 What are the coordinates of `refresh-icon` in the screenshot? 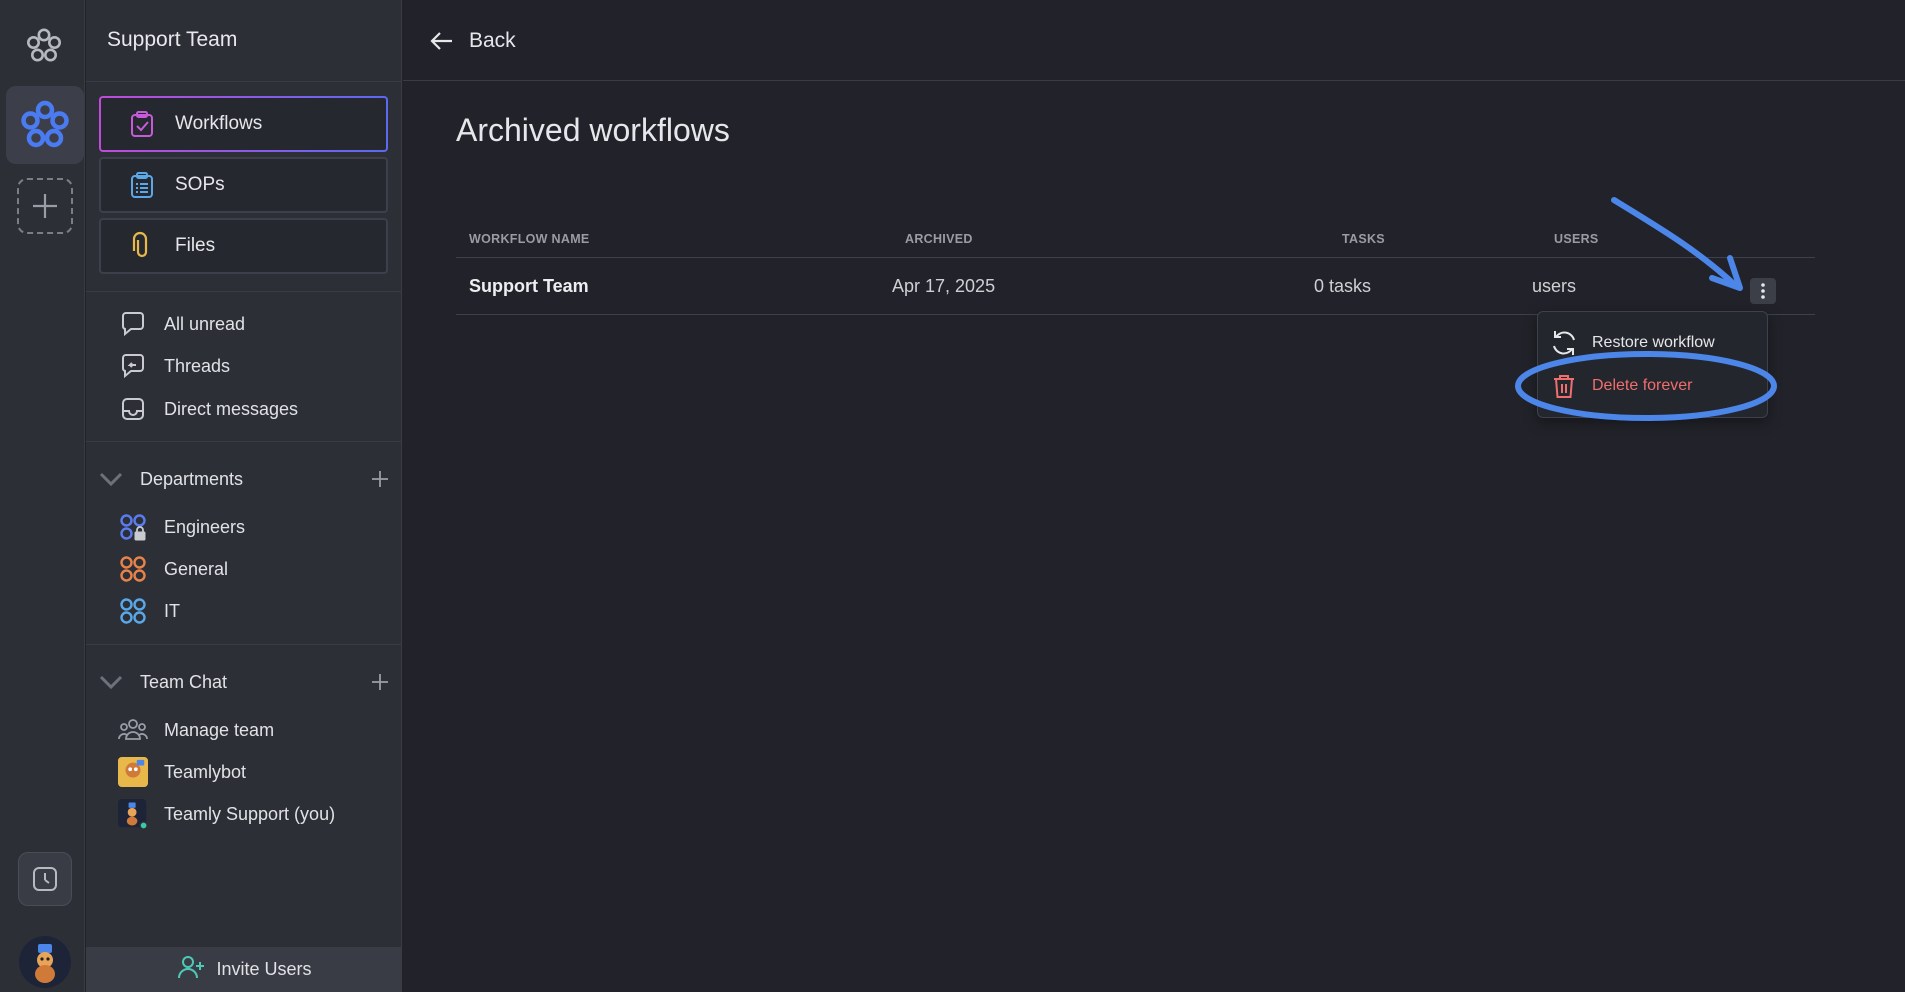 It's located at (1564, 343).